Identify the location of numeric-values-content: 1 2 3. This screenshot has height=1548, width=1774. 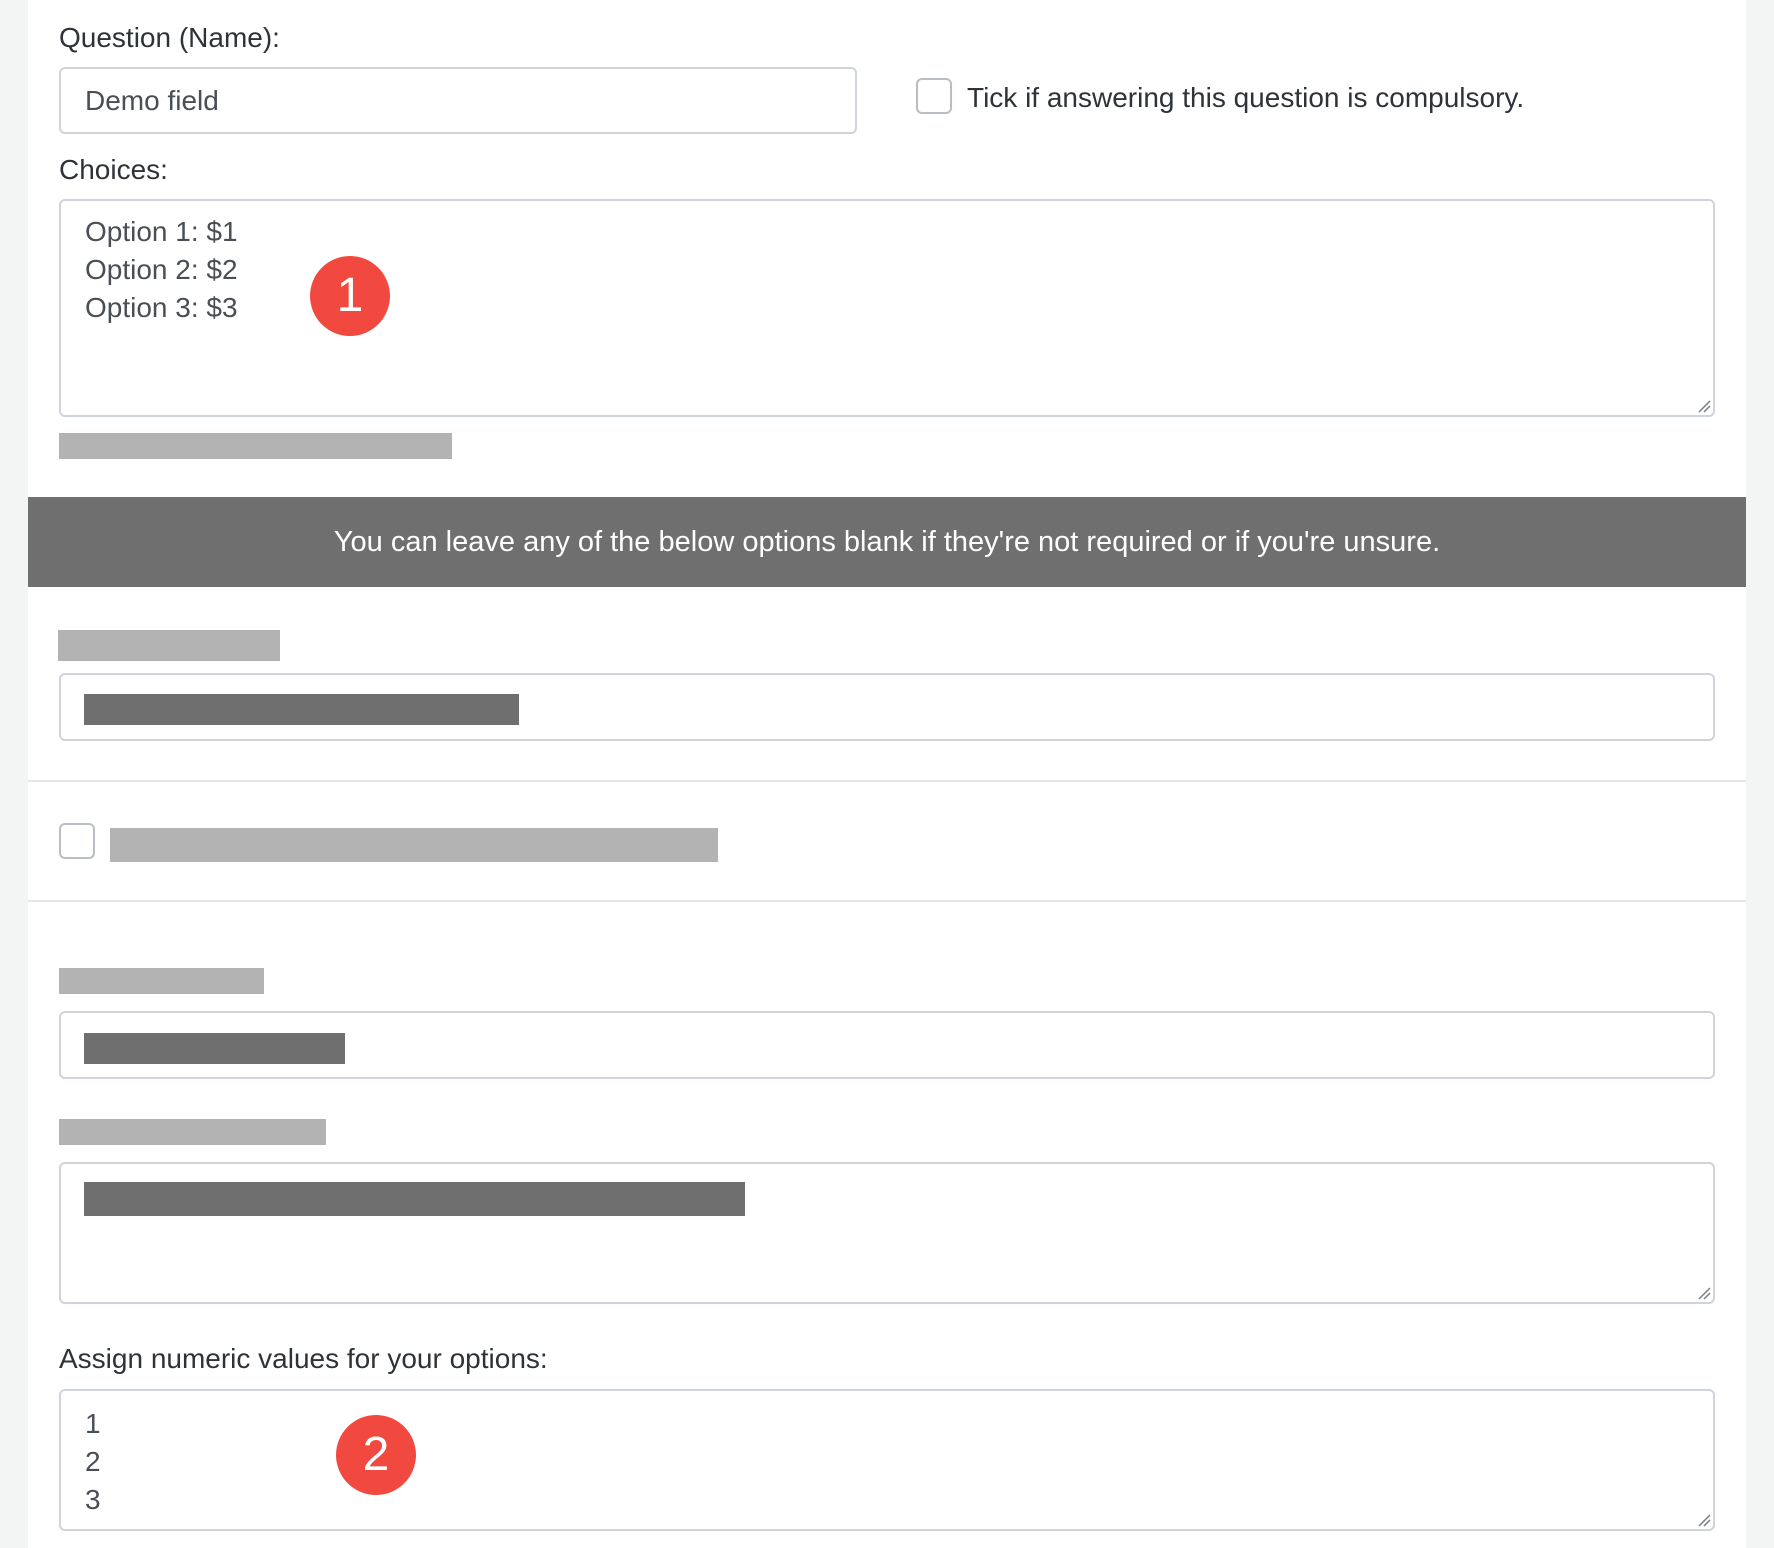
(93, 1462).